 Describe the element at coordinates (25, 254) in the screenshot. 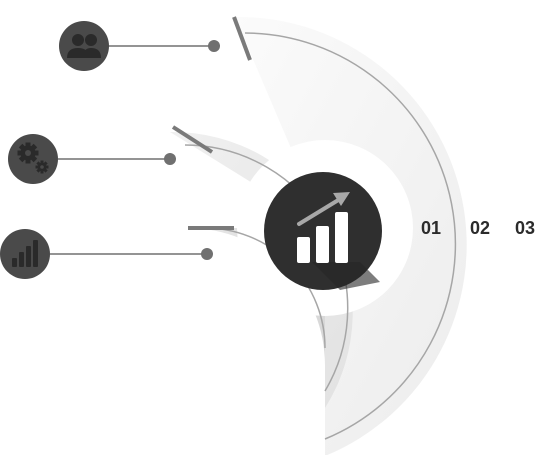

I see `chart-icon` at that location.